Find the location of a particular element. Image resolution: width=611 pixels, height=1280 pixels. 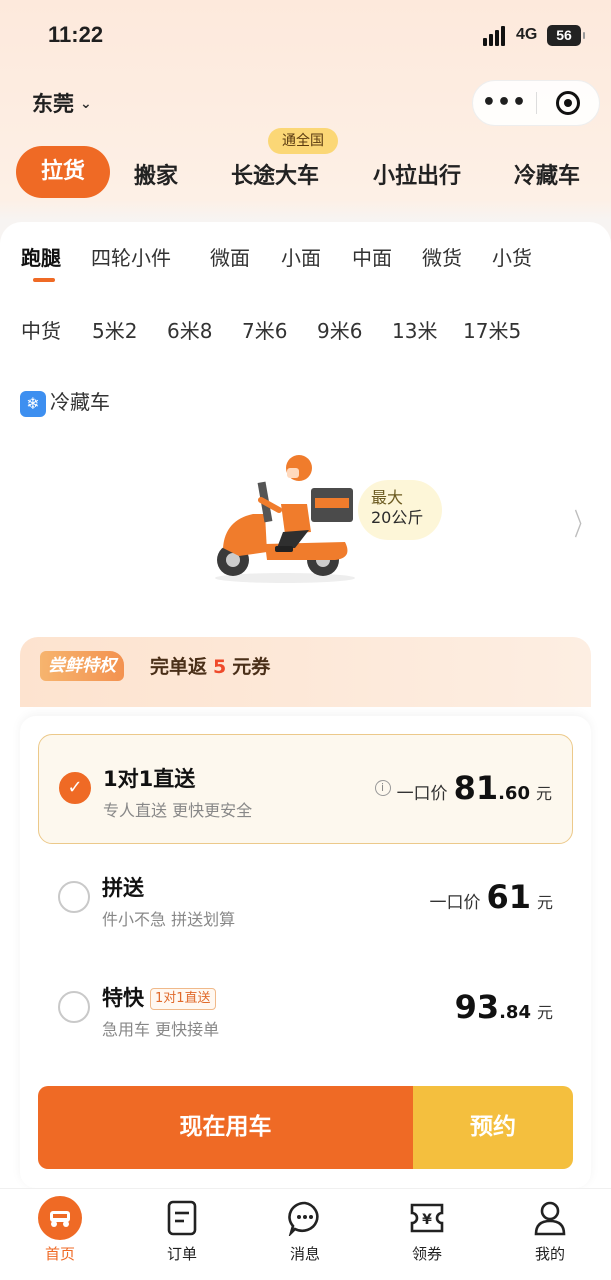

promo-suffix: 元券 is located at coordinates (251, 667).